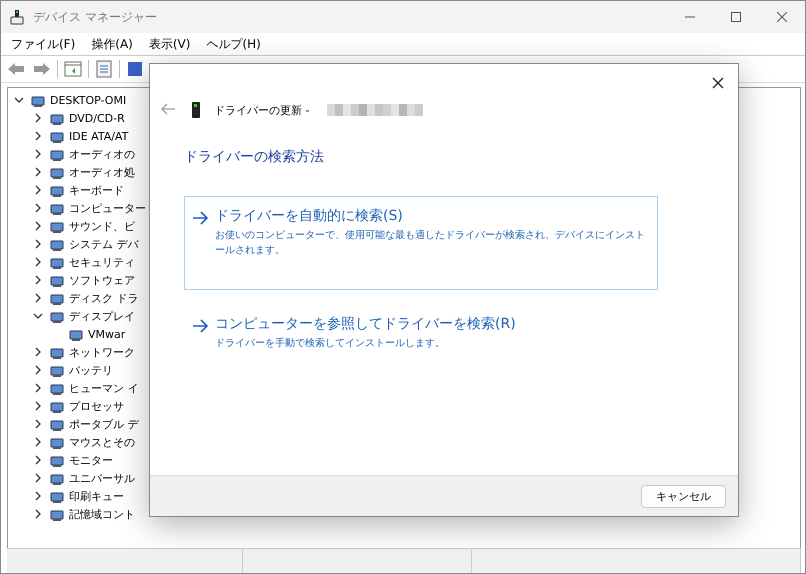 The height and width of the screenshot is (574, 806). I want to click on app-icon, so click(17, 17).